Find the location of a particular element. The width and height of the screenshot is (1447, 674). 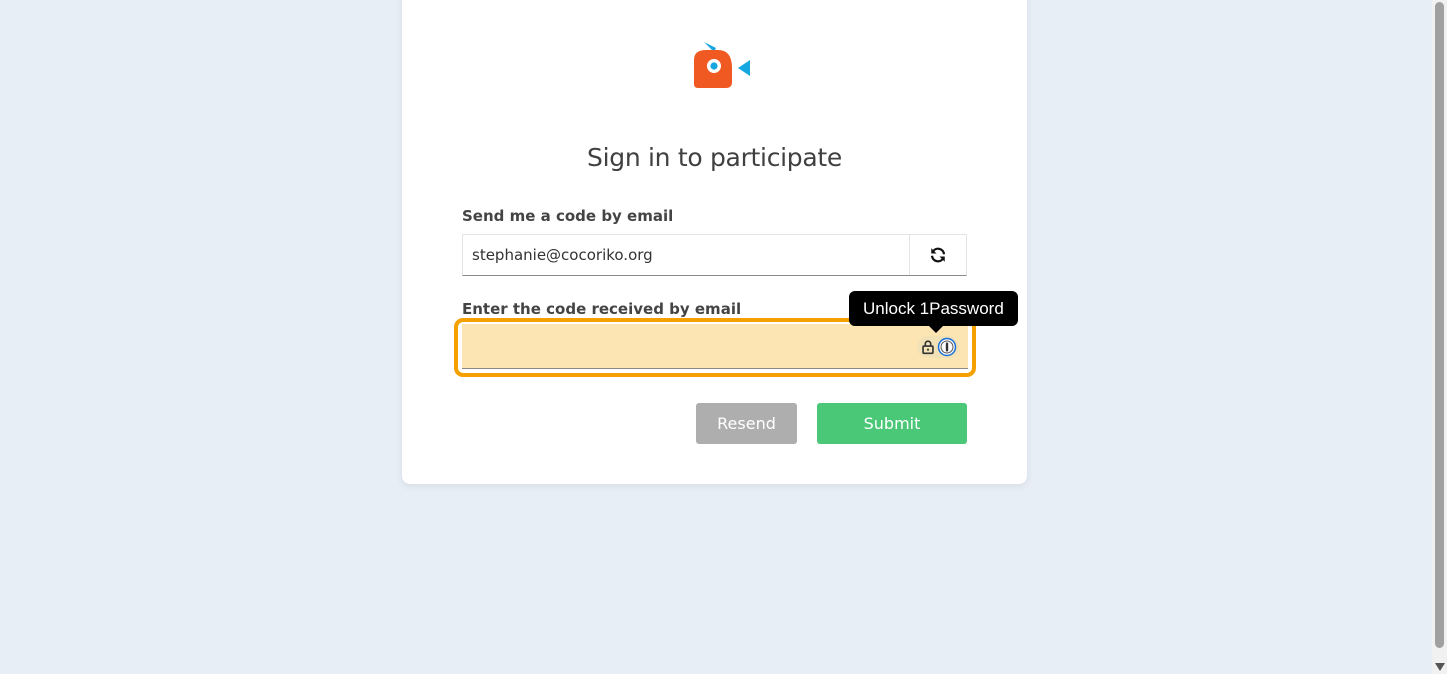

code-label: Enter the code received by email is located at coordinates (602, 309).